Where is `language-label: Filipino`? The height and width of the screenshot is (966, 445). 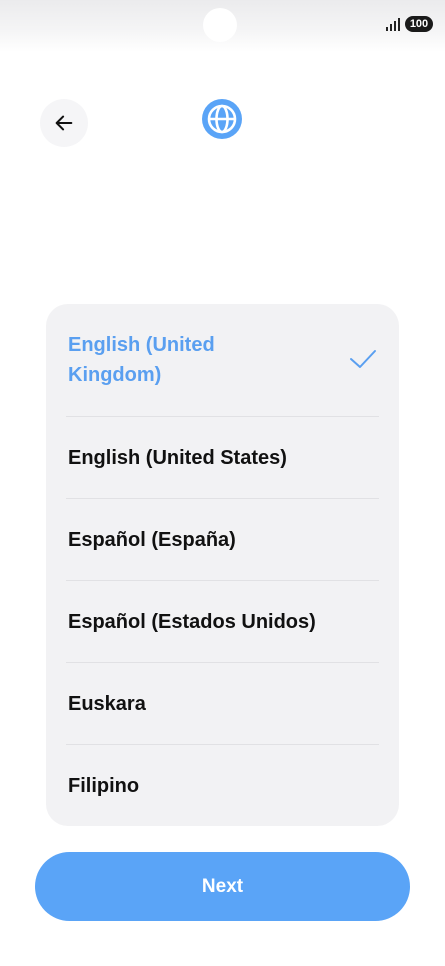 language-label: Filipino is located at coordinates (104, 785).